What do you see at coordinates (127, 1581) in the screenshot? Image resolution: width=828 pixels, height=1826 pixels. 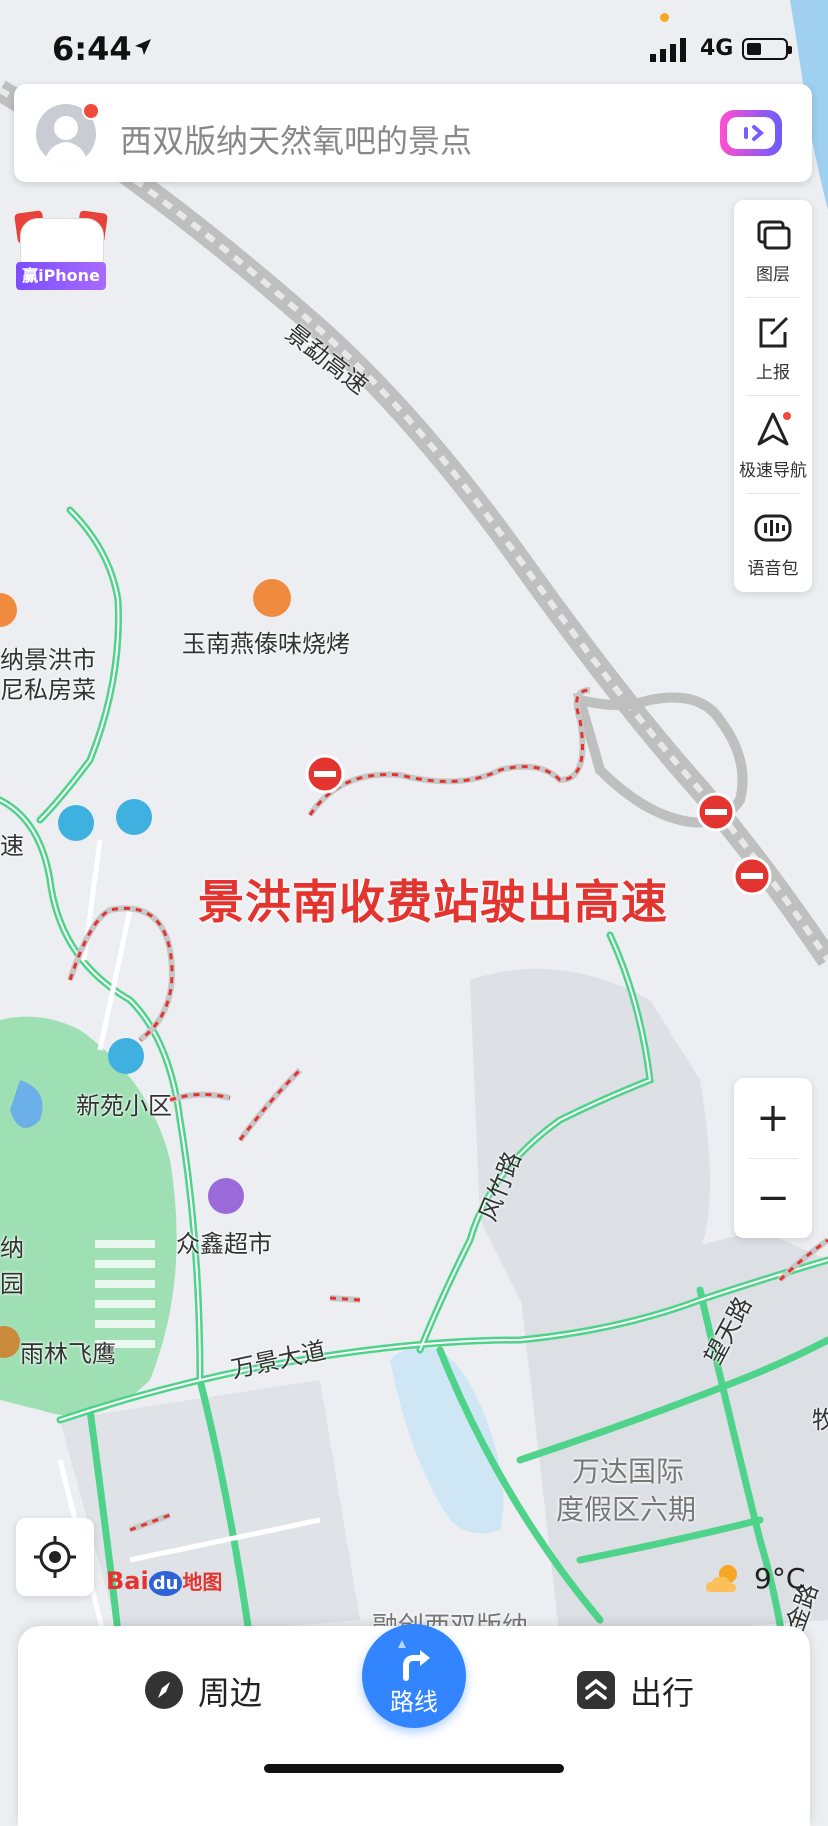 I see `brand-bai: Bai` at bounding box center [127, 1581].